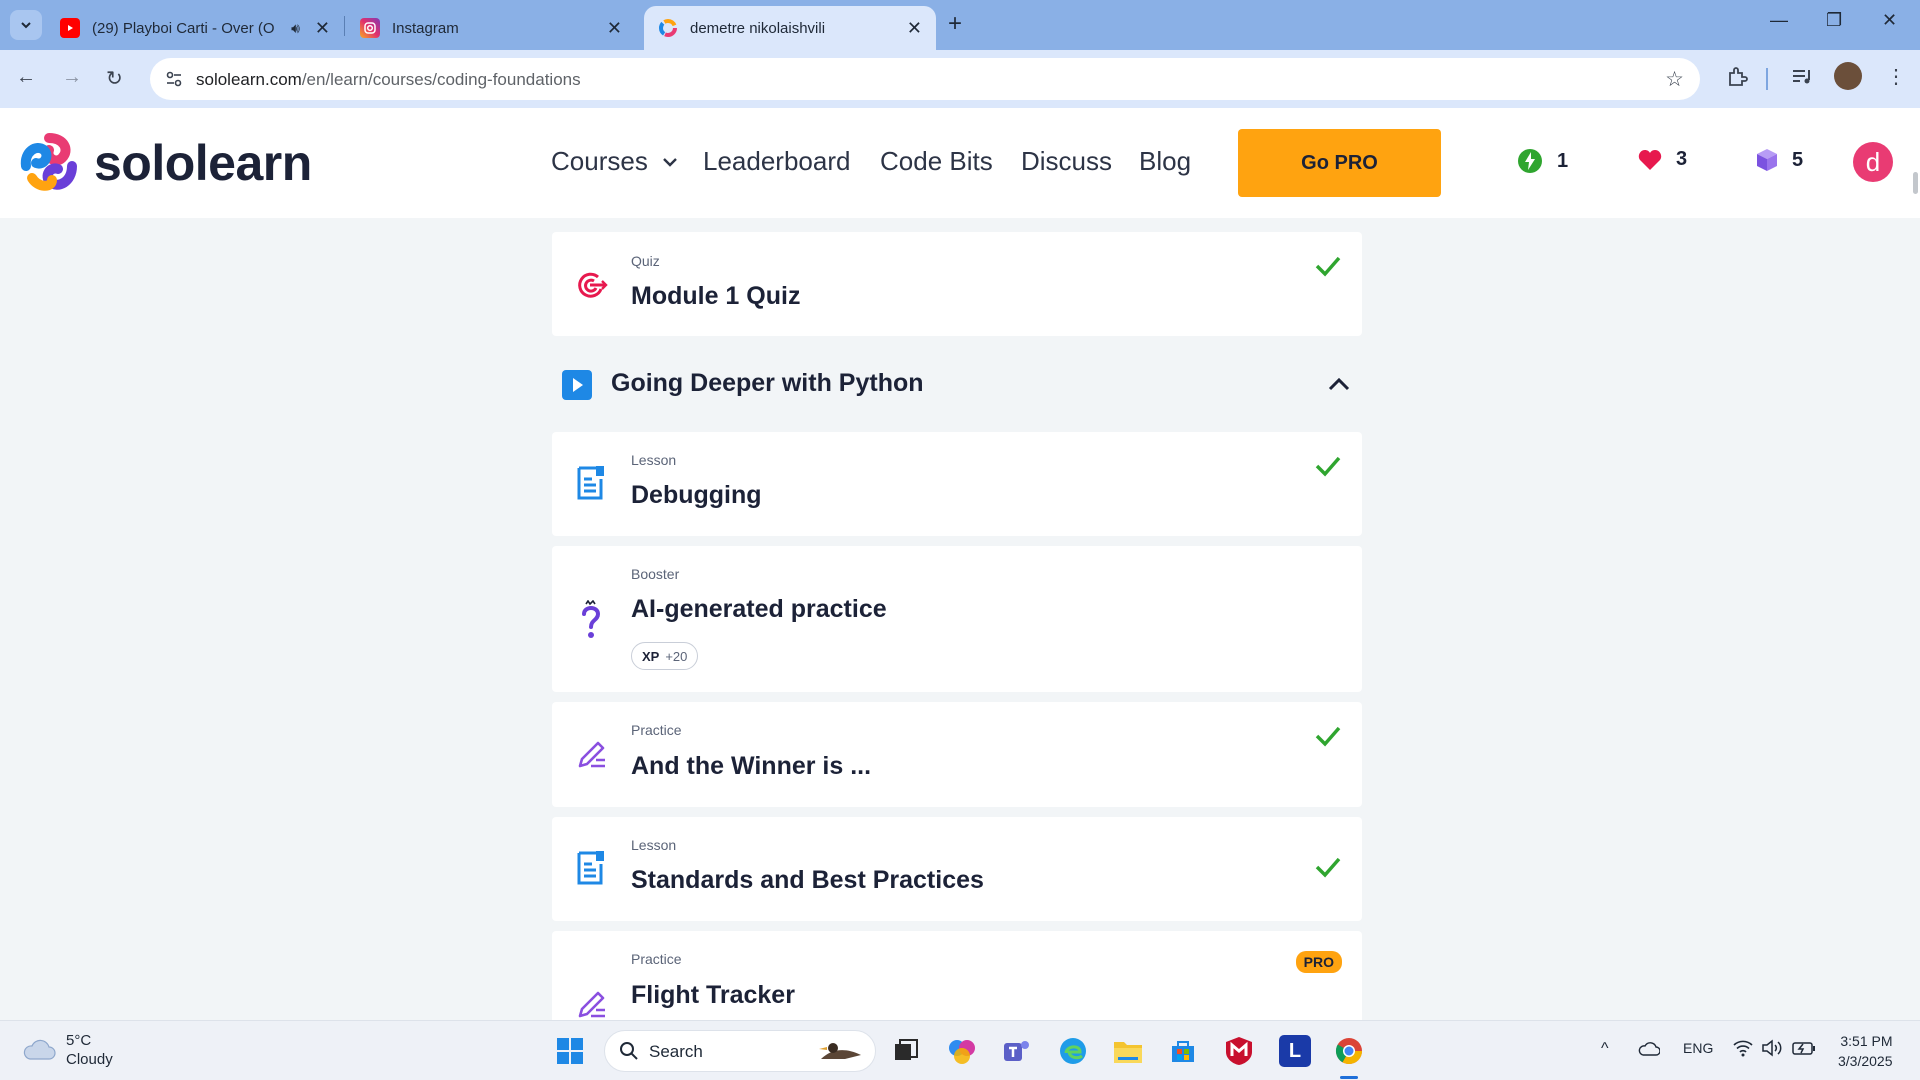 The height and width of the screenshot is (1080, 1920). What do you see at coordinates (655, 574) in the screenshot?
I see `item-type: Booster` at bounding box center [655, 574].